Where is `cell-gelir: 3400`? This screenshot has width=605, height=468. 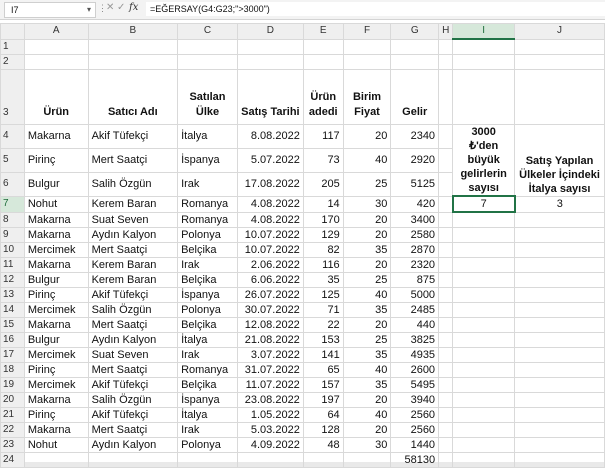
cell-gelir: 3400 is located at coordinates (415, 219).